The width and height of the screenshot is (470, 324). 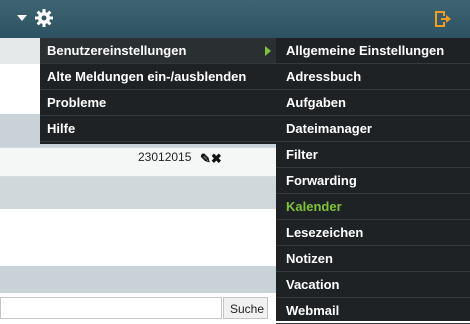 What do you see at coordinates (117, 50) in the screenshot?
I see `menu-item-label: Benutzereinstellungen` at bounding box center [117, 50].